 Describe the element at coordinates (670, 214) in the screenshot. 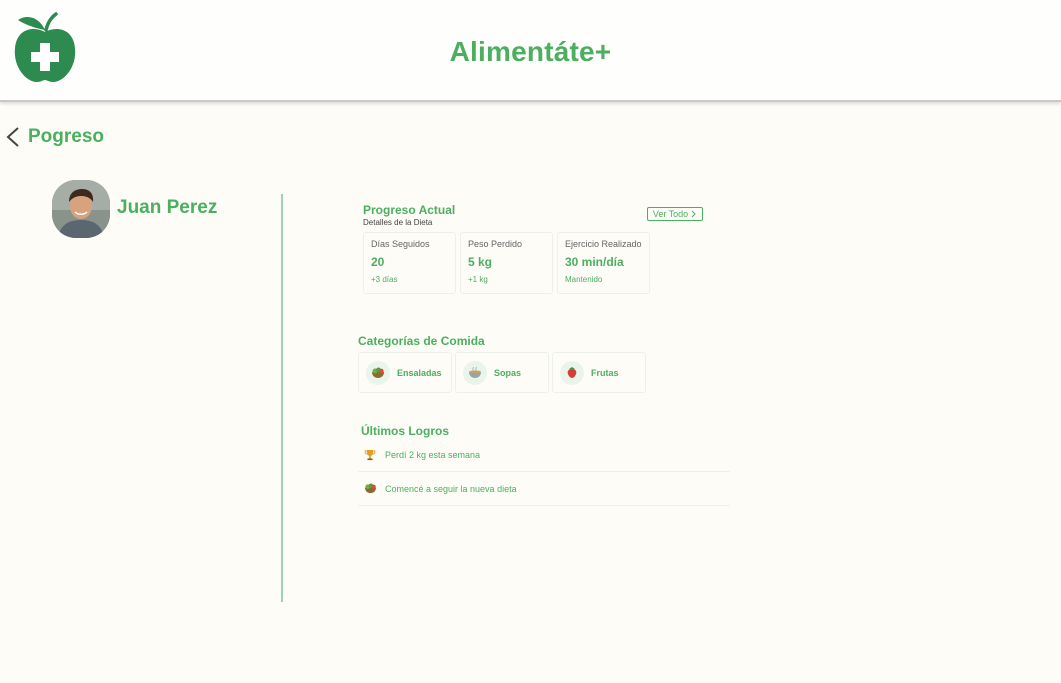

I see `view-all-label: Ver Todo` at that location.